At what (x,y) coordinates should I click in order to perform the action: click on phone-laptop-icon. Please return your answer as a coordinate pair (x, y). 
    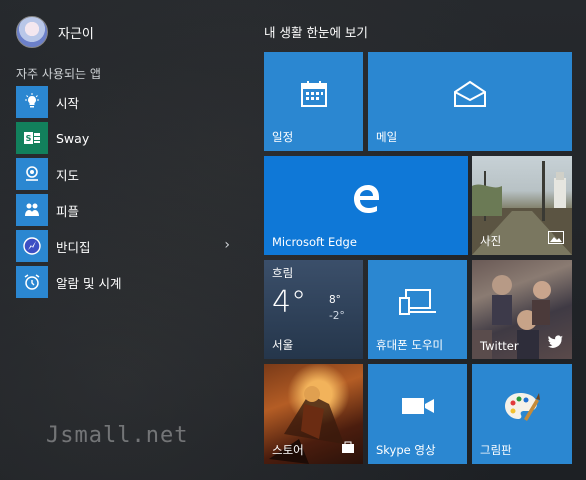
    Looking at the image, I should click on (418, 304).